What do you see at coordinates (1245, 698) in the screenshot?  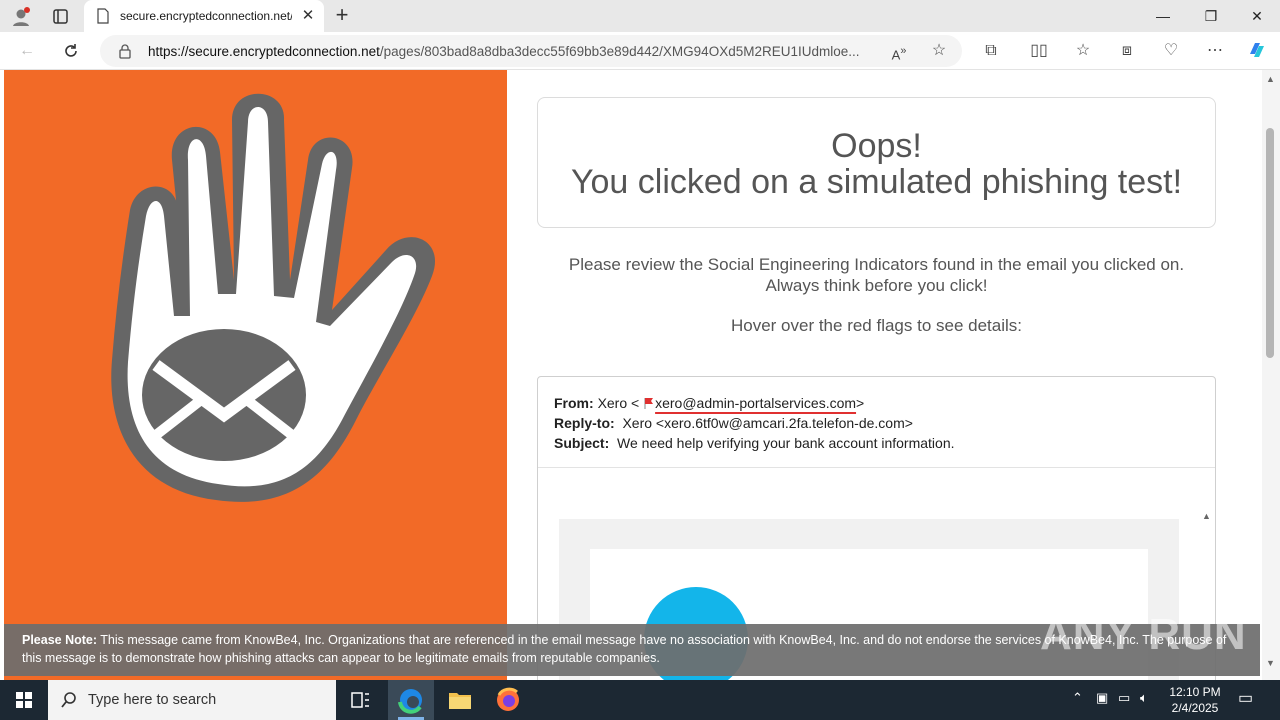 I see `notification-icon: ▭` at bounding box center [1245, 698].